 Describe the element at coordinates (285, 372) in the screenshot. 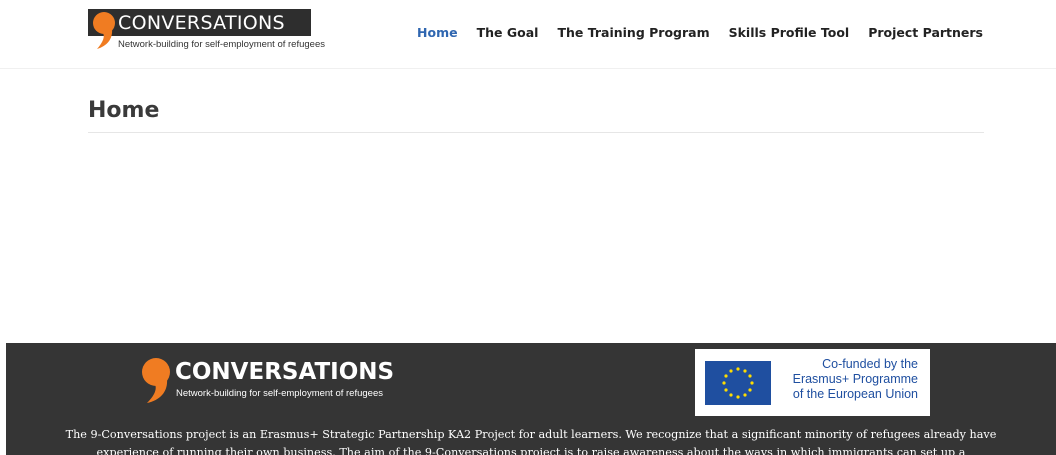

I see `footer-logo-title: CONVERSATIONS` at that location.